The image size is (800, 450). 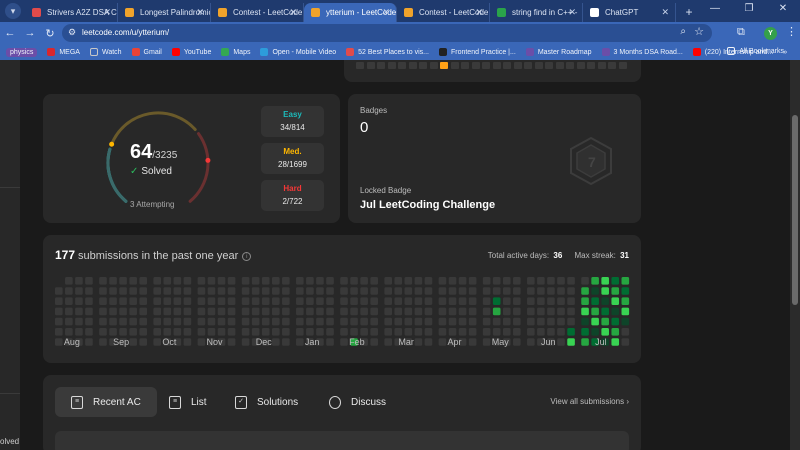 I want to click on back-icon: ←, so click(x=10, y=33).